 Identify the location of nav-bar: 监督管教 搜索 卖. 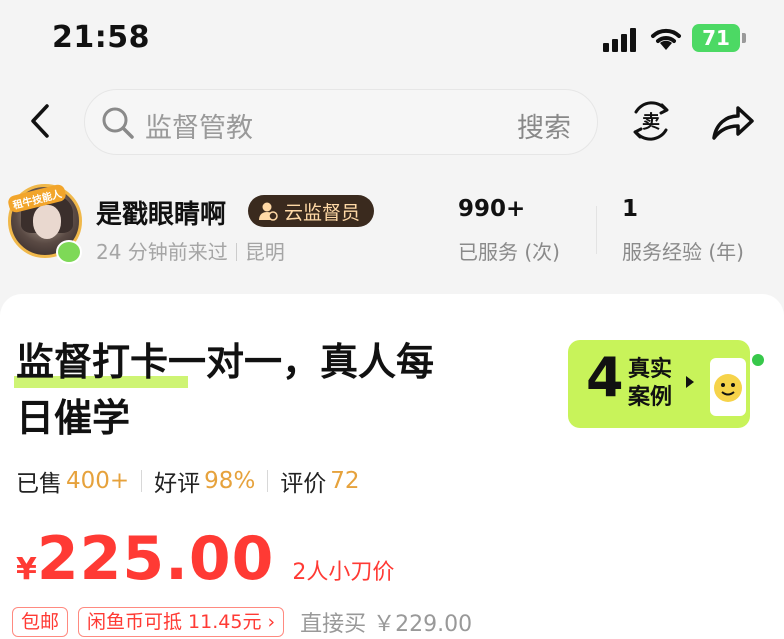
(392, 122).